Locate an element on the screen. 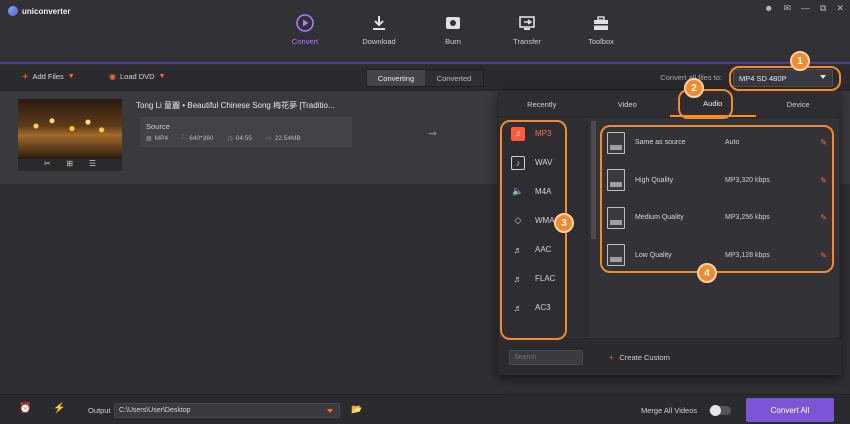 The height and width of the screenshot is (424, 850). status-segment: Converting Converted is located at coordinates (425, 78).